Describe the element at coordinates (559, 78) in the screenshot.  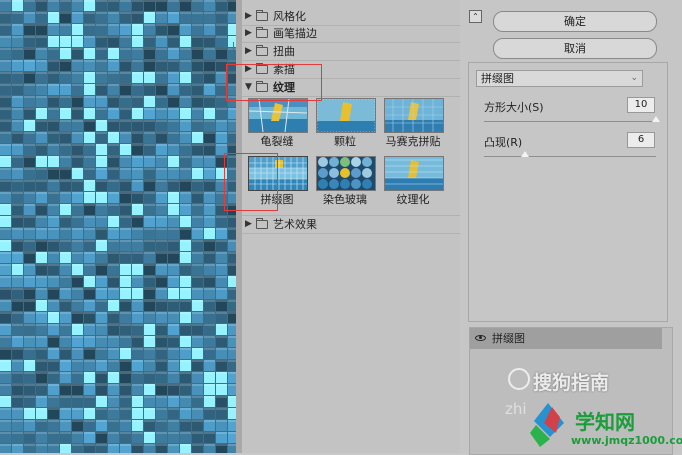
I see `filter-select: 拼缀图 ⌄` at that location.